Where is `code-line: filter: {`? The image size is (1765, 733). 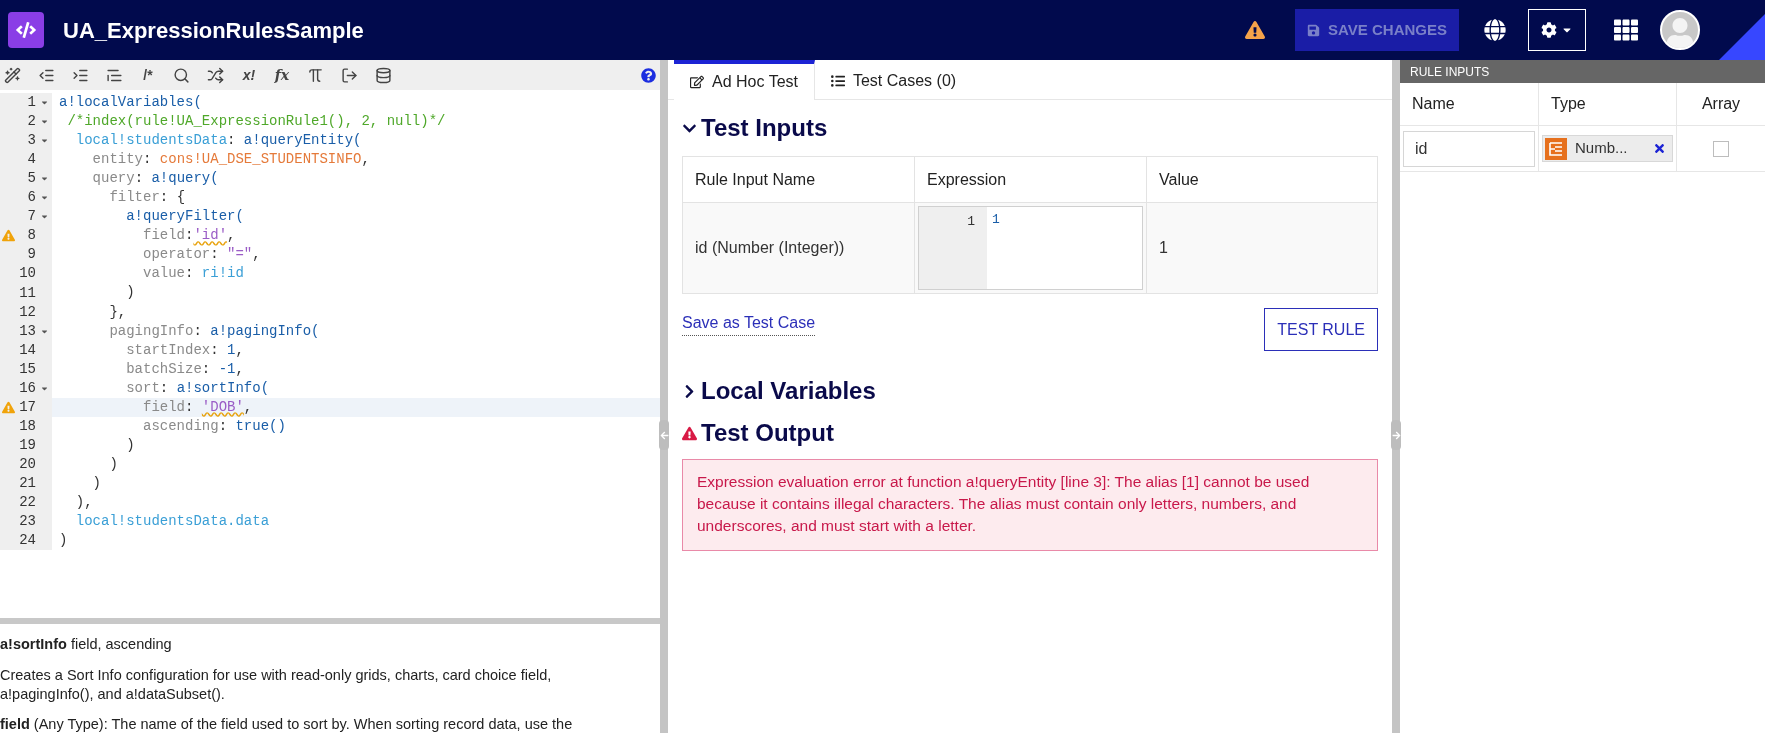
code-line: filter: { is located at coordinates (147, 198).